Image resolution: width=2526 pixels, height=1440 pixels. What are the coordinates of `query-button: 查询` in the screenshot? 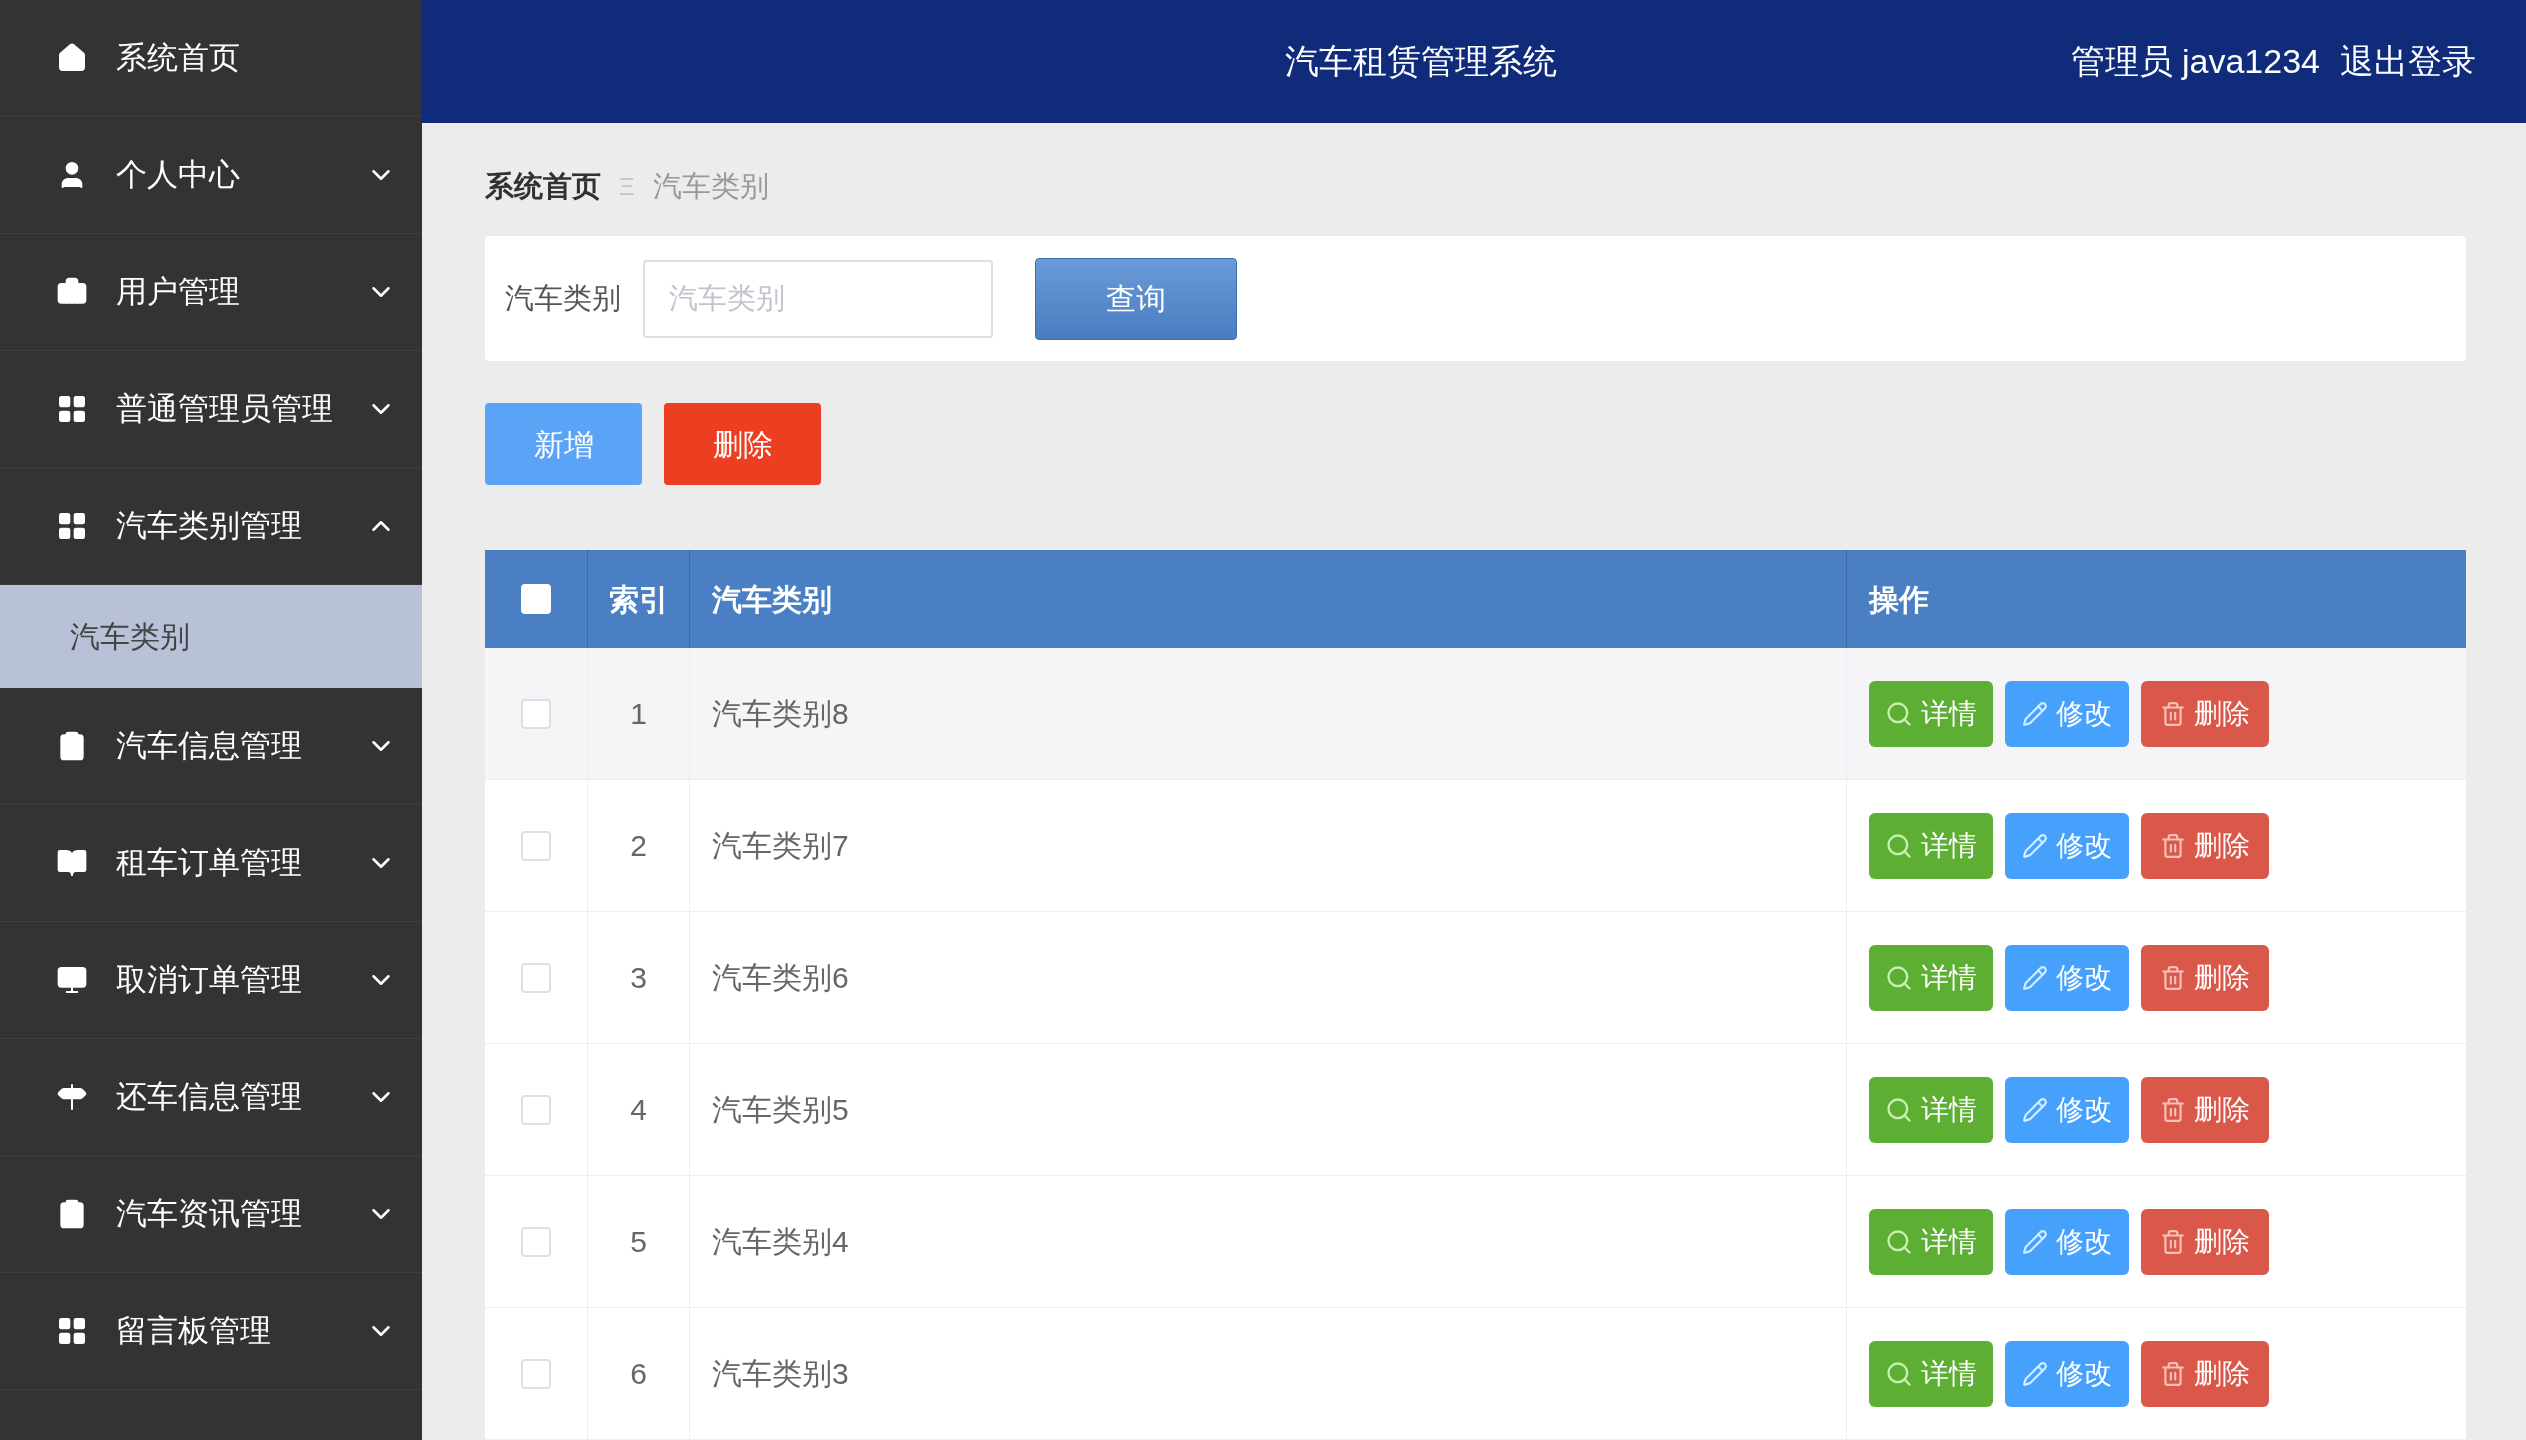 It's located at (1136, 298).